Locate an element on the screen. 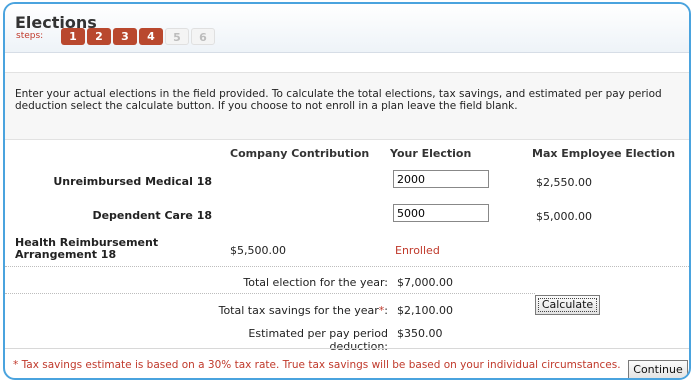  step-1: 1 is located at coordinates (73, 36).